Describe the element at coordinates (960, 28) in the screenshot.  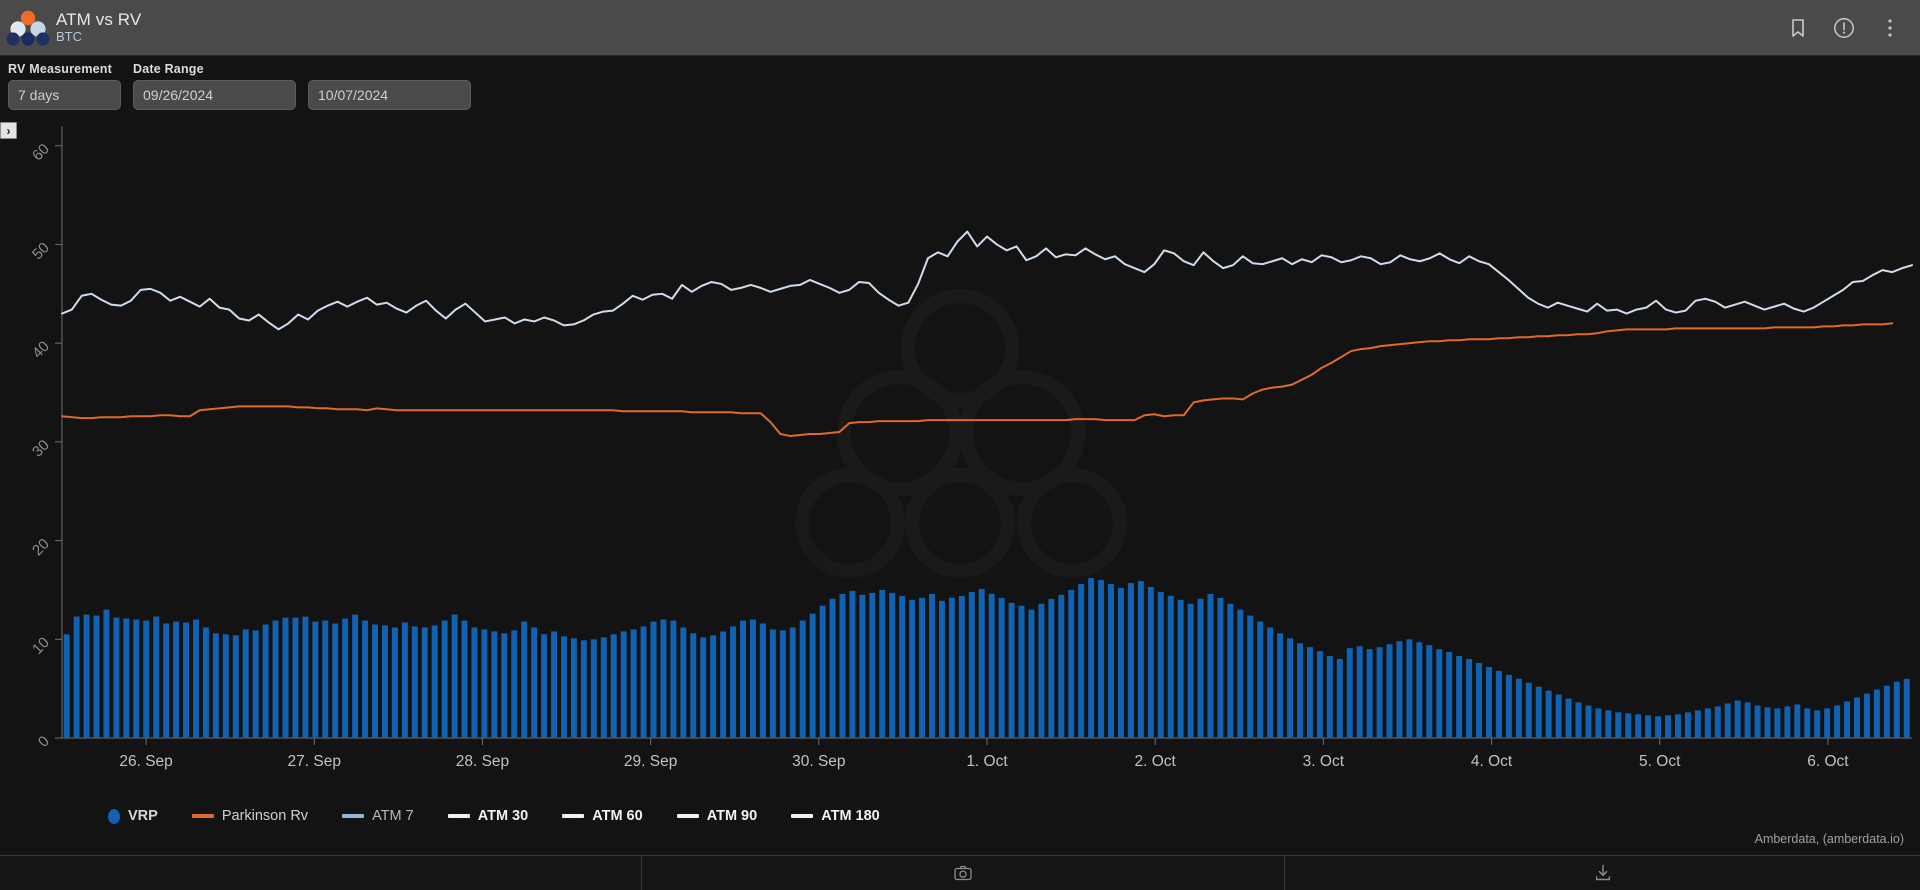
I see `title-bar: ATM vs RV BTC` at that location.